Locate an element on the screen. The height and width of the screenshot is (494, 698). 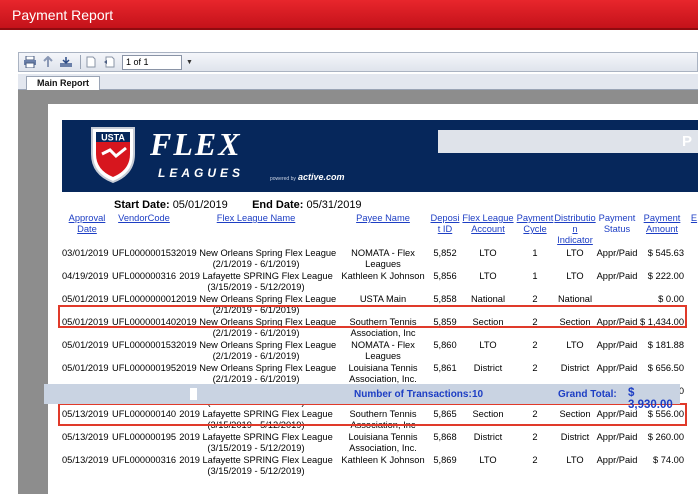
print-icon is located at coordinates (30, 62).